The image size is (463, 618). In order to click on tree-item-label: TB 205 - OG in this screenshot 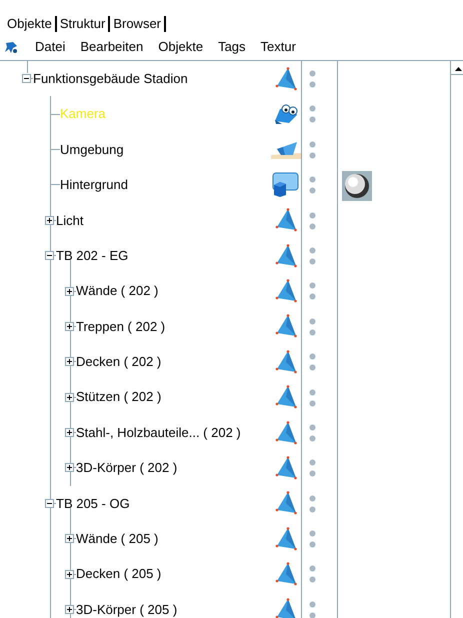, I will do `click(93, 504)`.